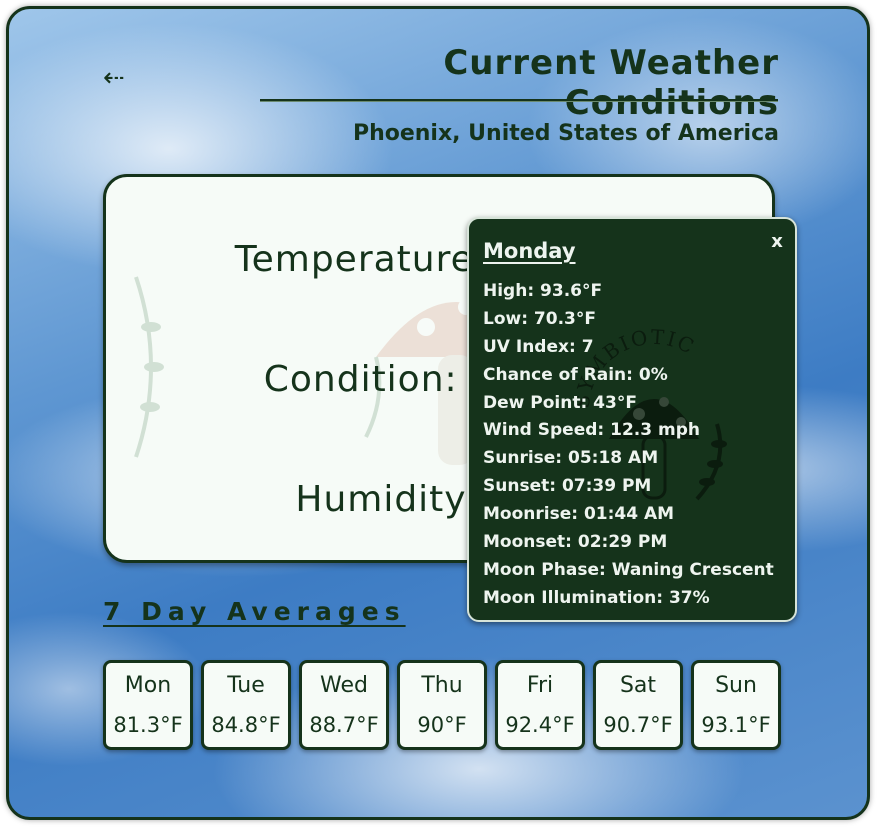 The width and height of the screenshot is (886, 828). I want to click on popup-high: High: 93.6°F, so click(543, 291).